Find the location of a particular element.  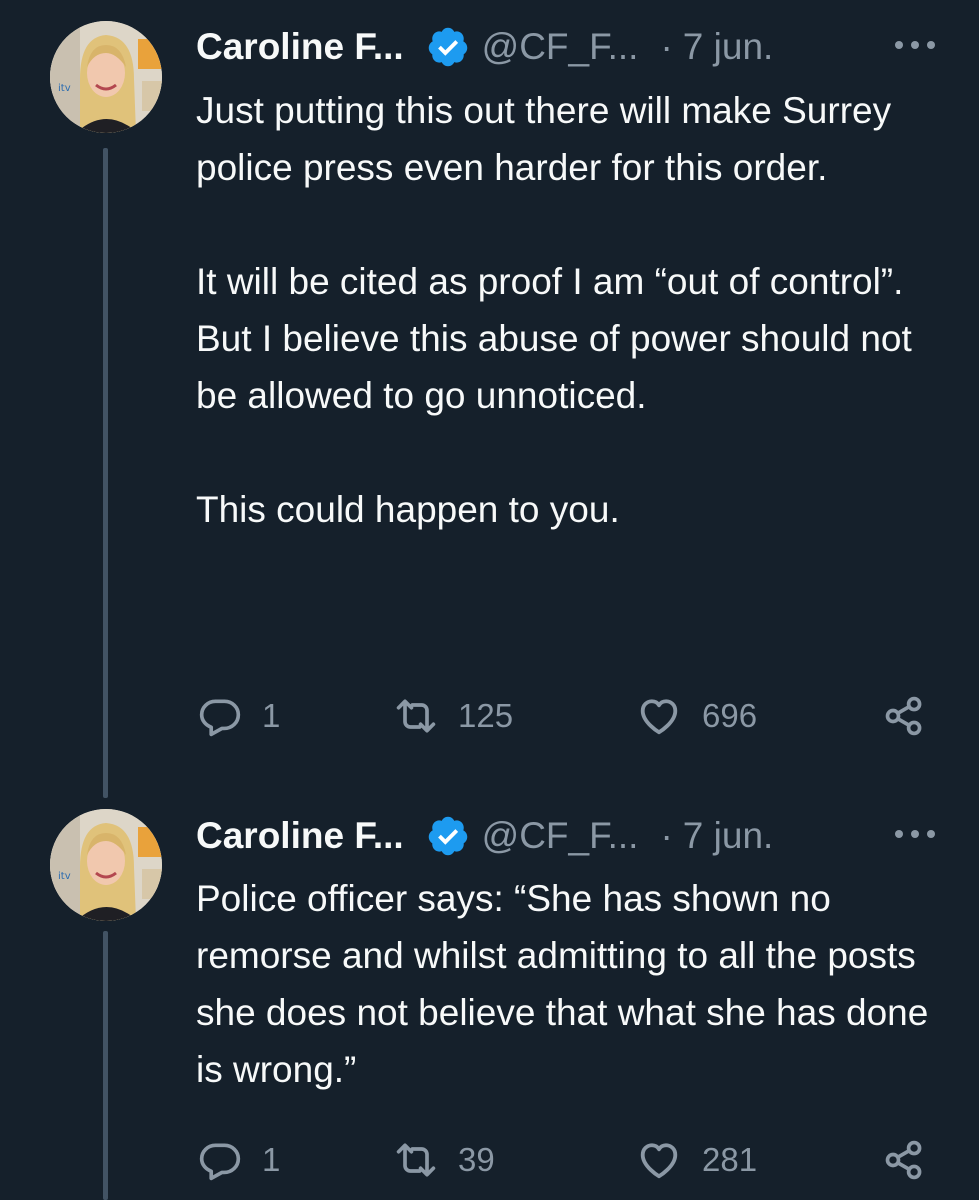

like-button: 696 is located at coordinates (696, 716).